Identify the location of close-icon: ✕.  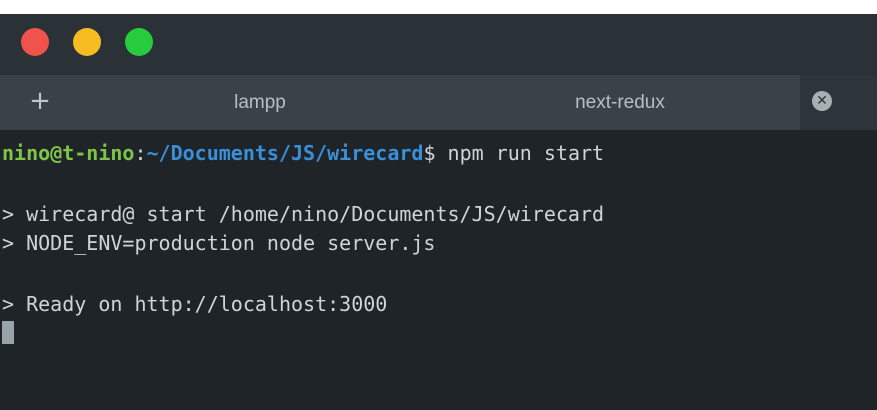
(822, 101).